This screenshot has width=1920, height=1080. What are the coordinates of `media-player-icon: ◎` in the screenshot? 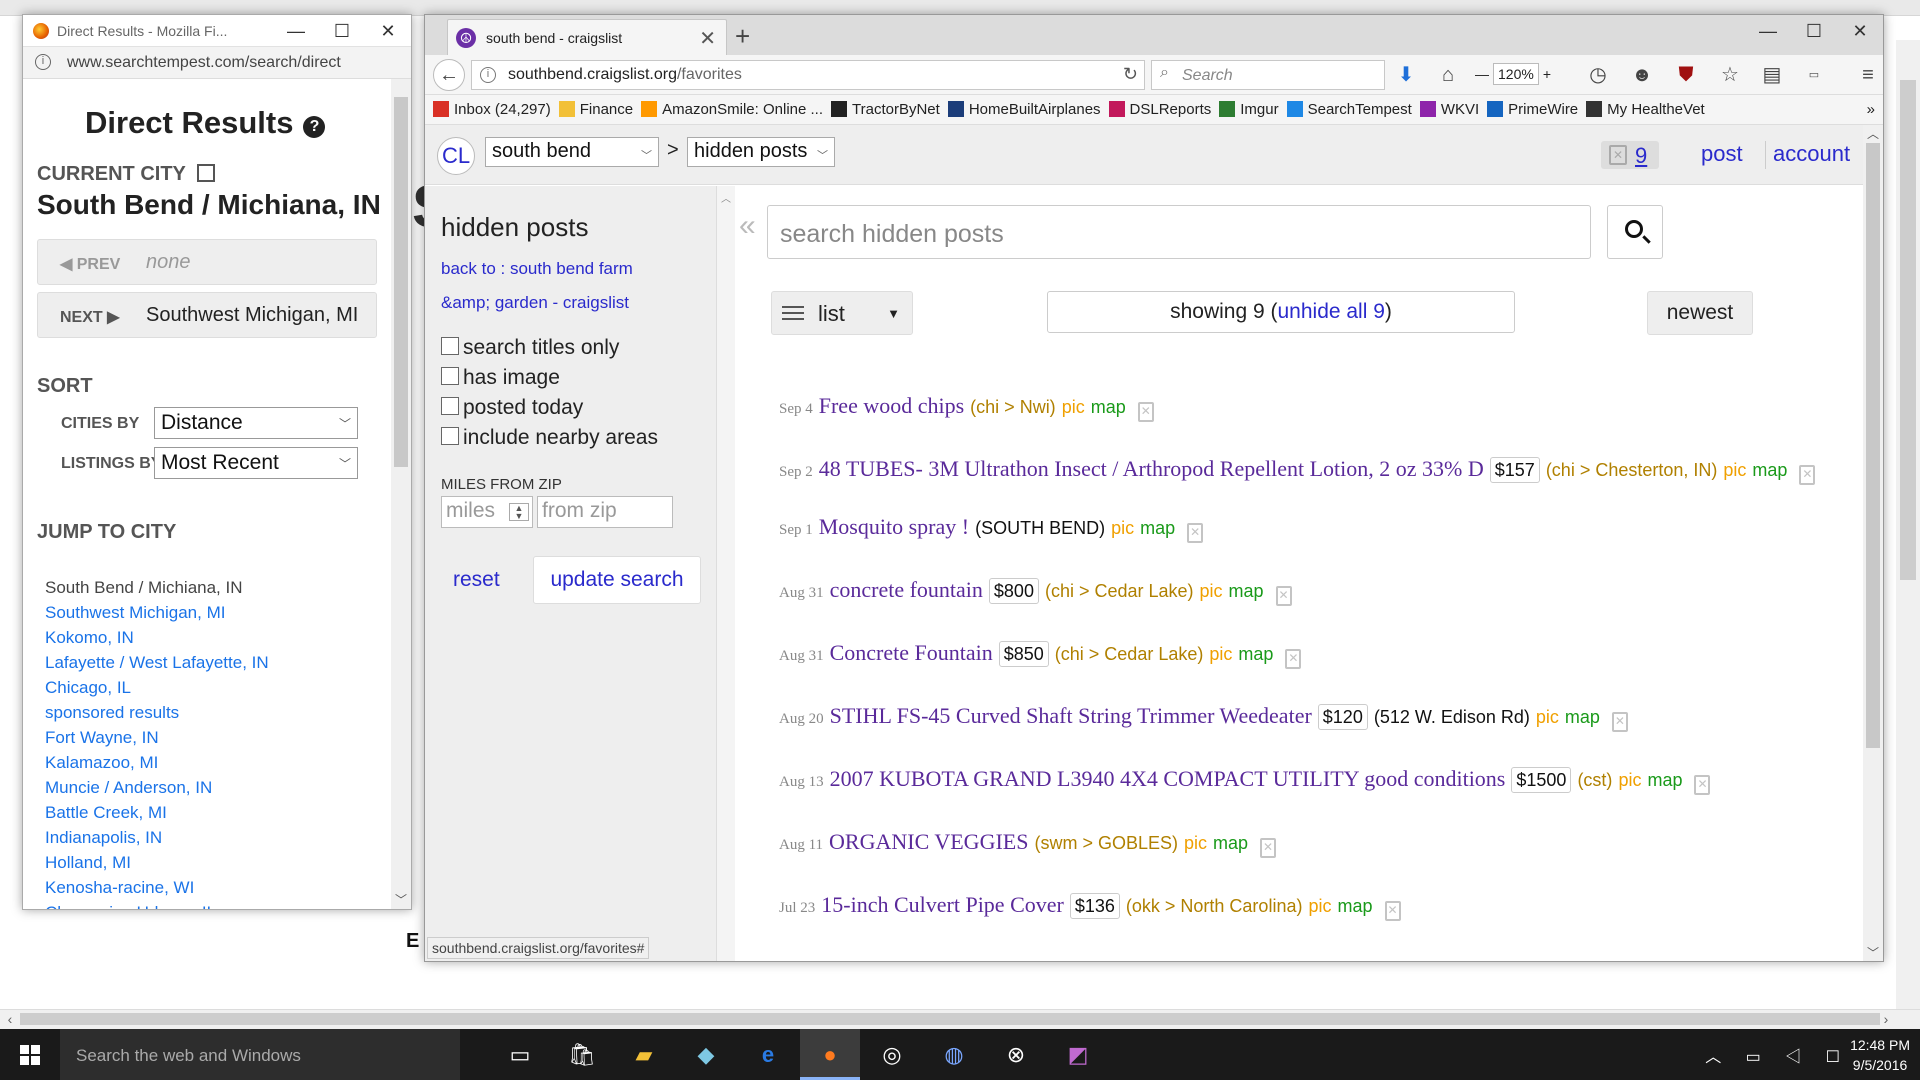 It's located at (892, 1054).